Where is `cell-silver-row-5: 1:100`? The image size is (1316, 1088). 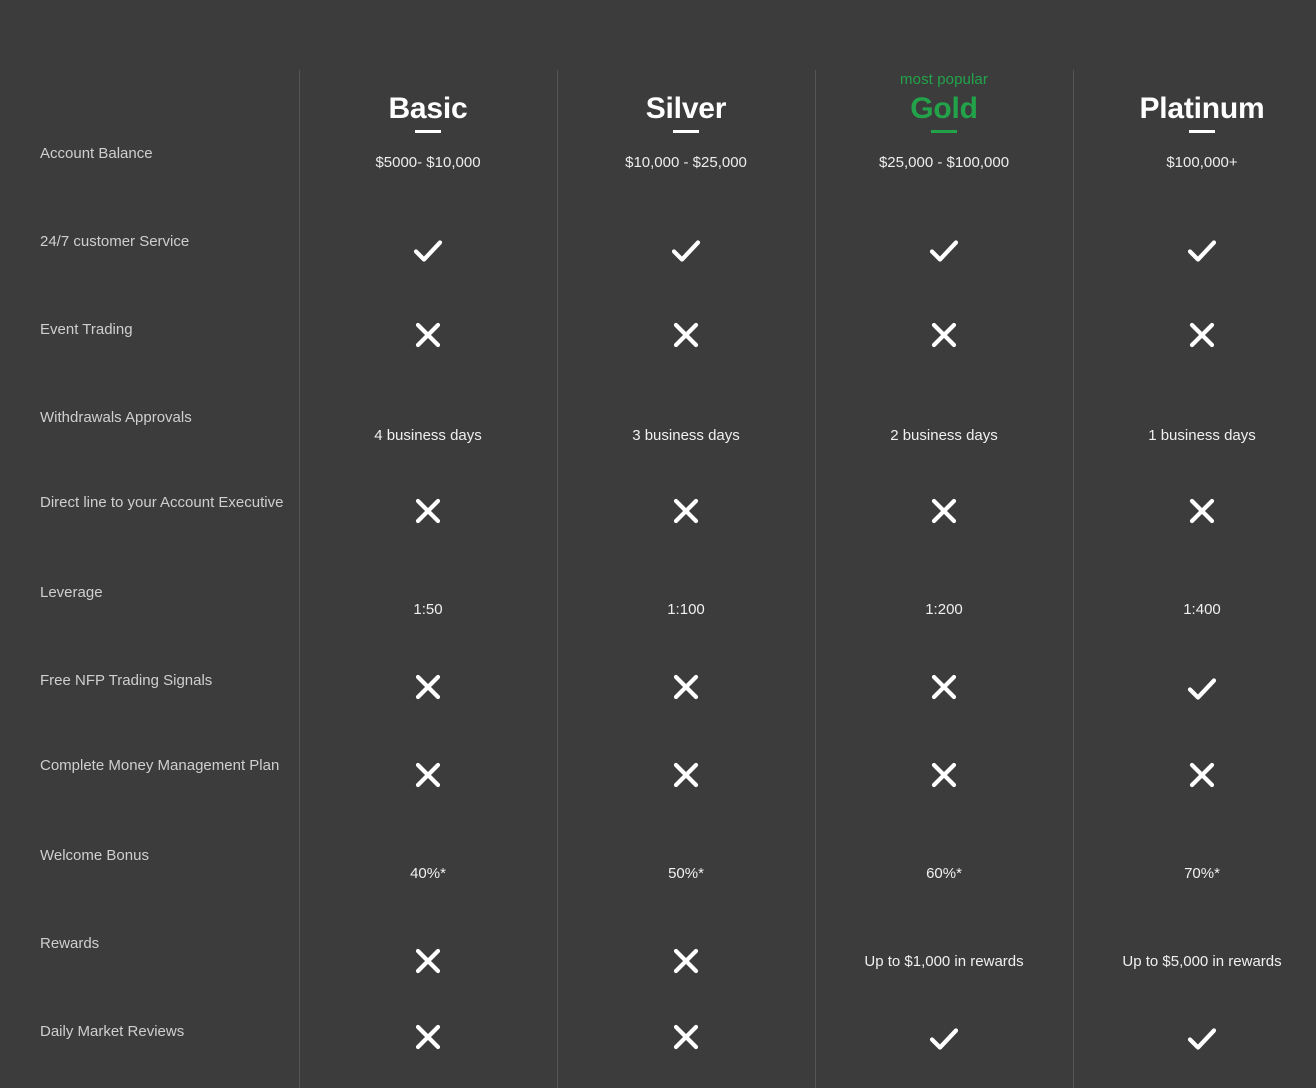
cell-silver-row-5: 1:100 is located at coordinates (686, 609).